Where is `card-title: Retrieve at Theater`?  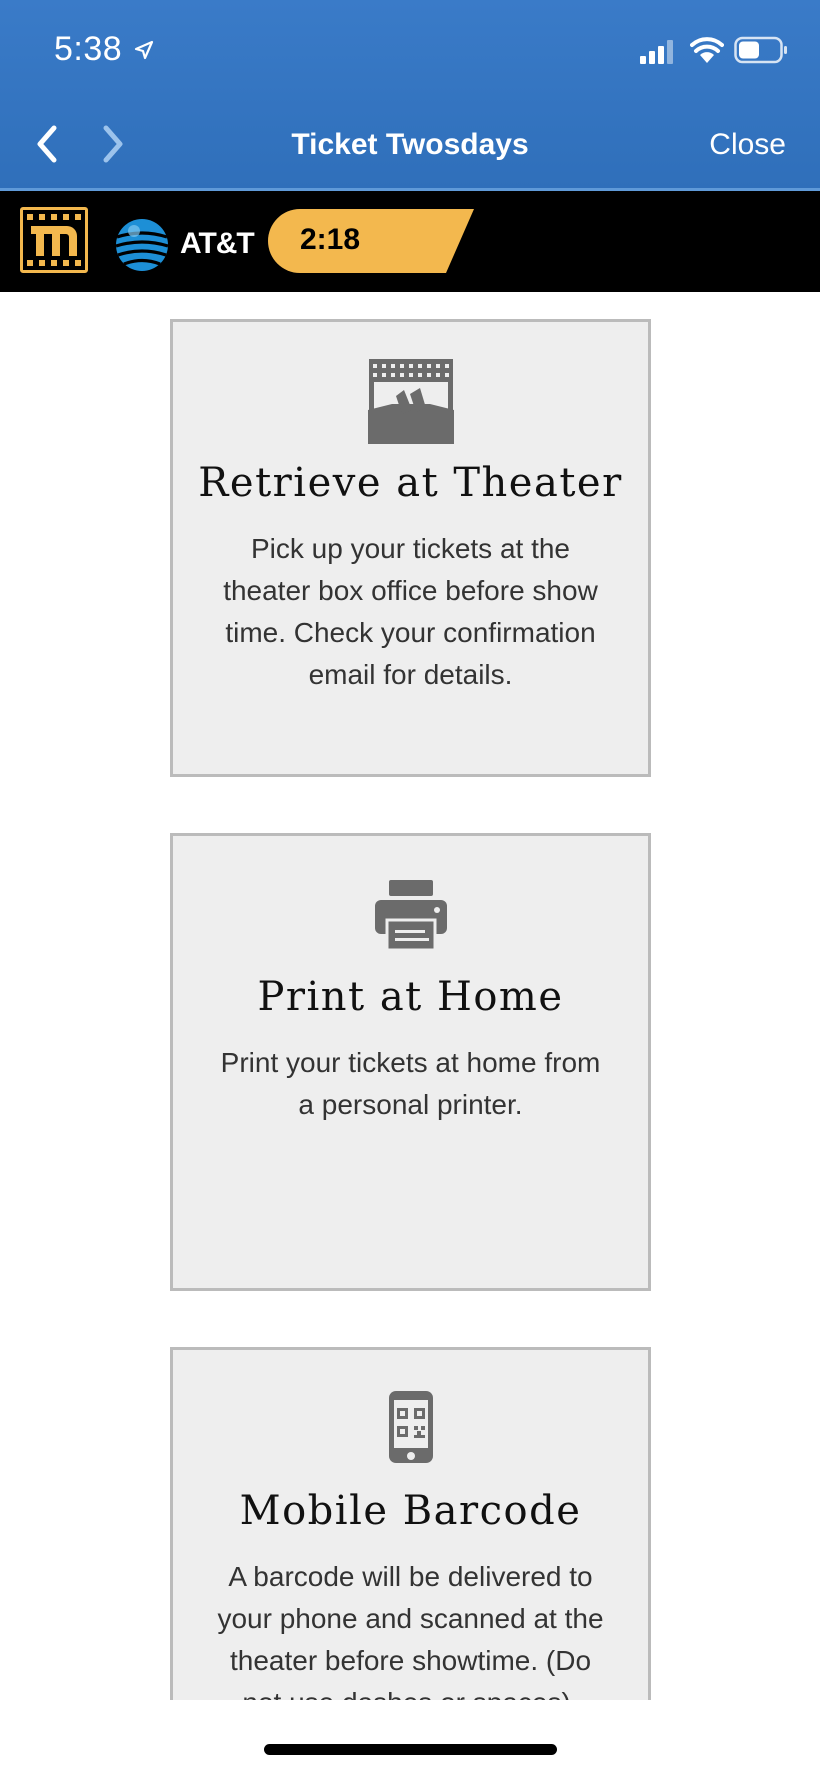
card-title: Retrieve at Theater is located at coordinates (410, 483).